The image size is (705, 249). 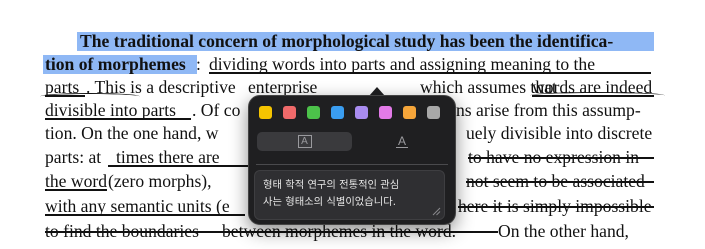 I want to click on annotation-style-selector: A A, so click(x=352, y=141).